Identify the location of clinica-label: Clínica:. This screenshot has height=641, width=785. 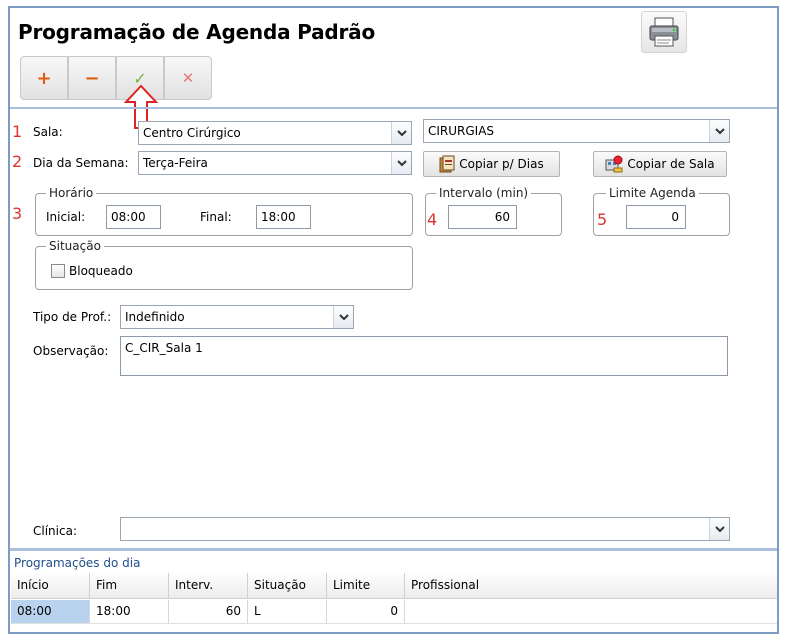
(55, 531).